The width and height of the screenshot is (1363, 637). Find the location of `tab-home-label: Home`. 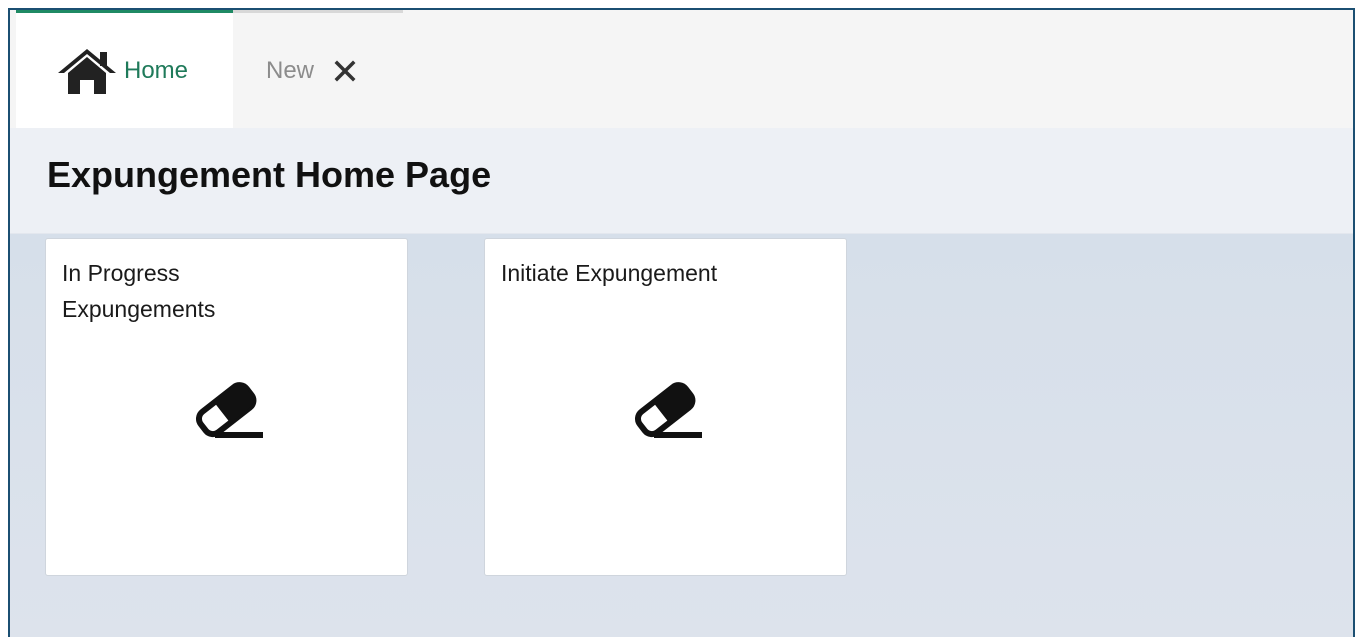

tab-home-label: Home is located at coordinates (156, 70).